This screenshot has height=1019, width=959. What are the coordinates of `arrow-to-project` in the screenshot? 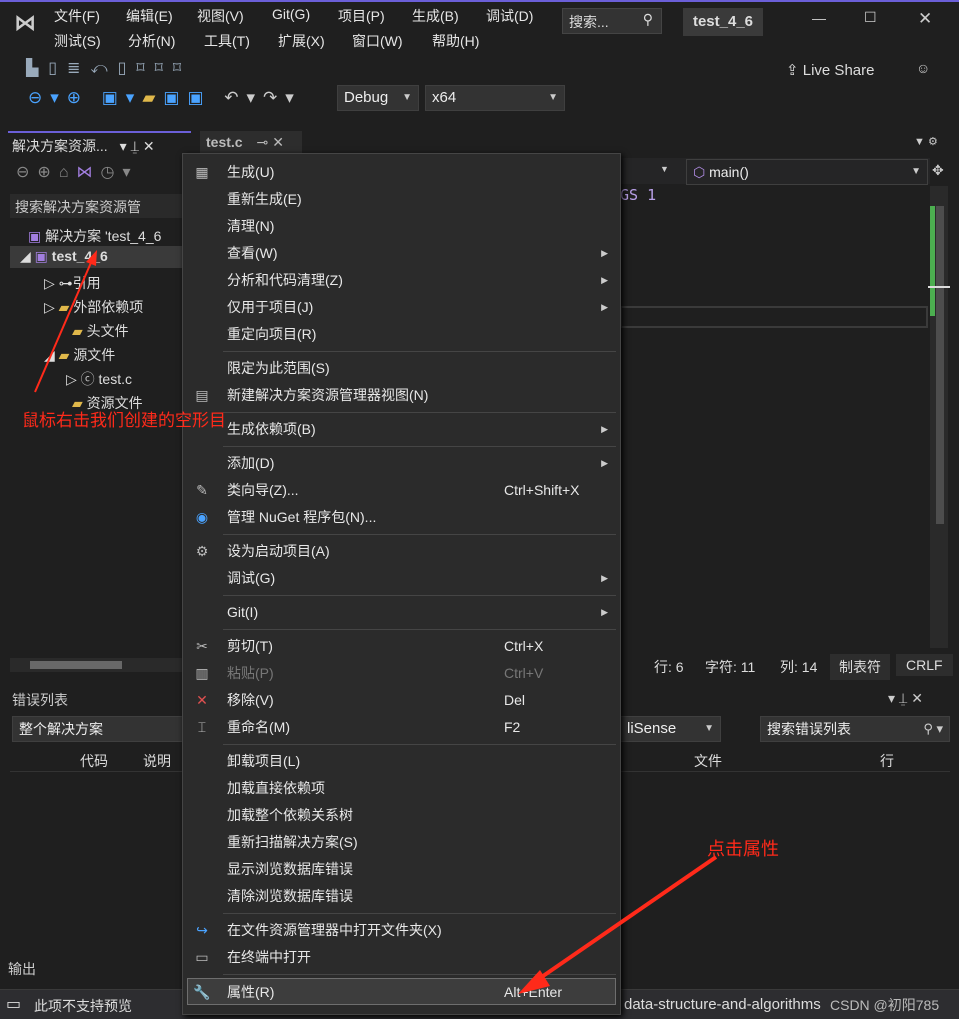 It's located at (64, 325).